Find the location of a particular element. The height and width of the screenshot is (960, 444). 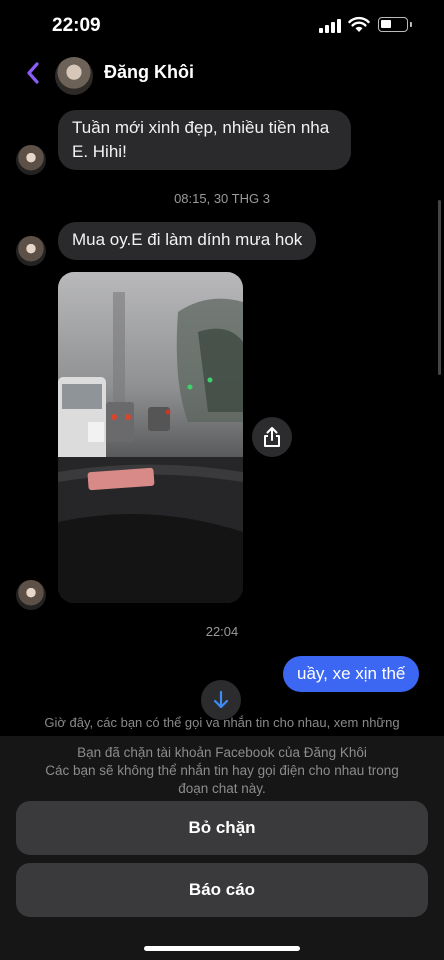

share-icon is located at coordinates (272, 437).